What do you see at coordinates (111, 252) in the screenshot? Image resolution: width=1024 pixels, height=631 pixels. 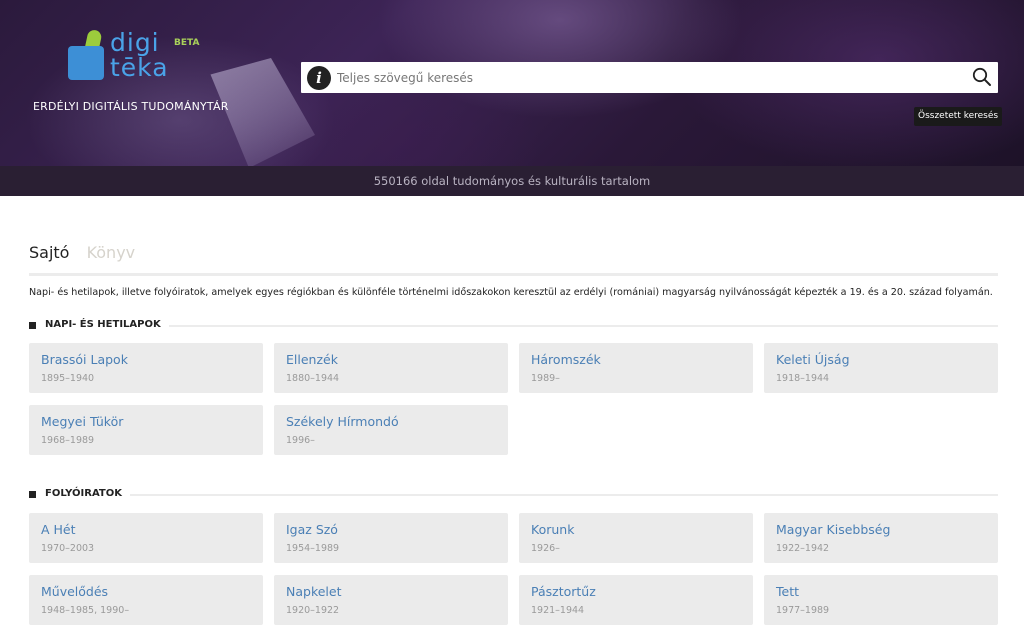 I see `tab-konyv: Könyv` at bounding box center [111, 252].